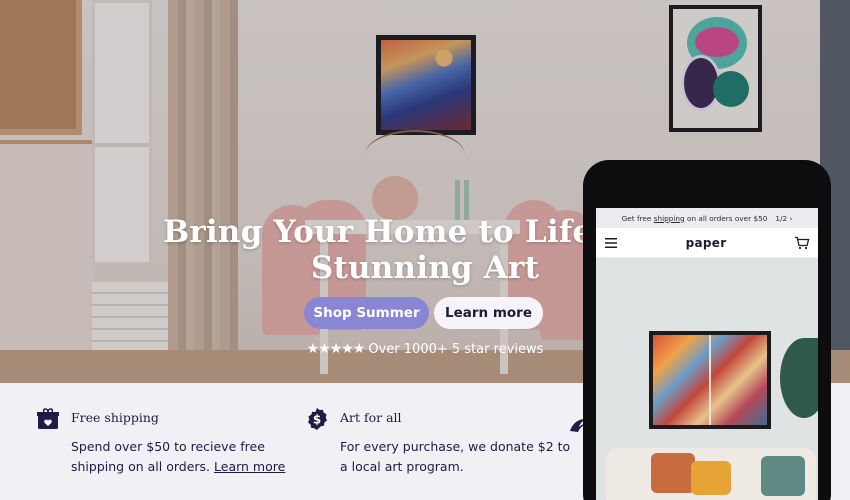 Image resolution: width=850 pixels, height=500 pixels. What do you see at coordinates (611, 243) in the screenshot?
I see `hamburger-menu-icon` at bounding box center [611, 243].